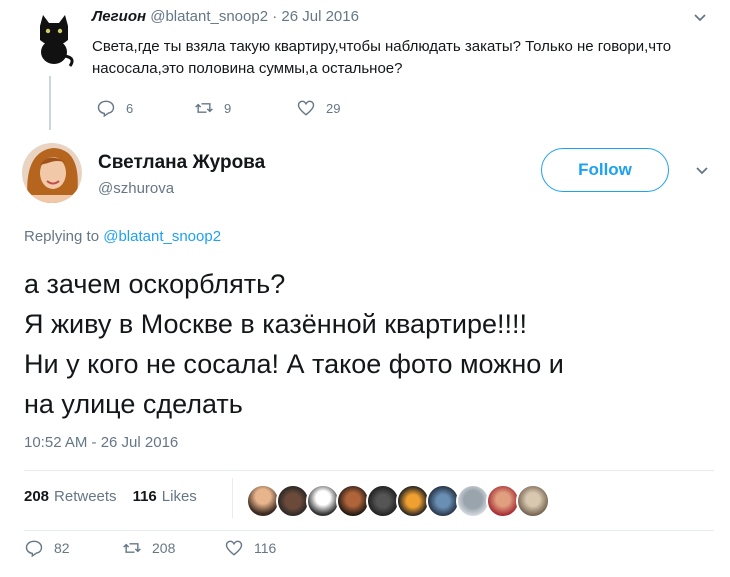 Image resolution: width=730 pixels, height=577 pixels. What do you see at coordinates (162, 236) in the screenshot?
I see `replying-to-link: @blatant_snoop2` at bounding box center [162, 236].